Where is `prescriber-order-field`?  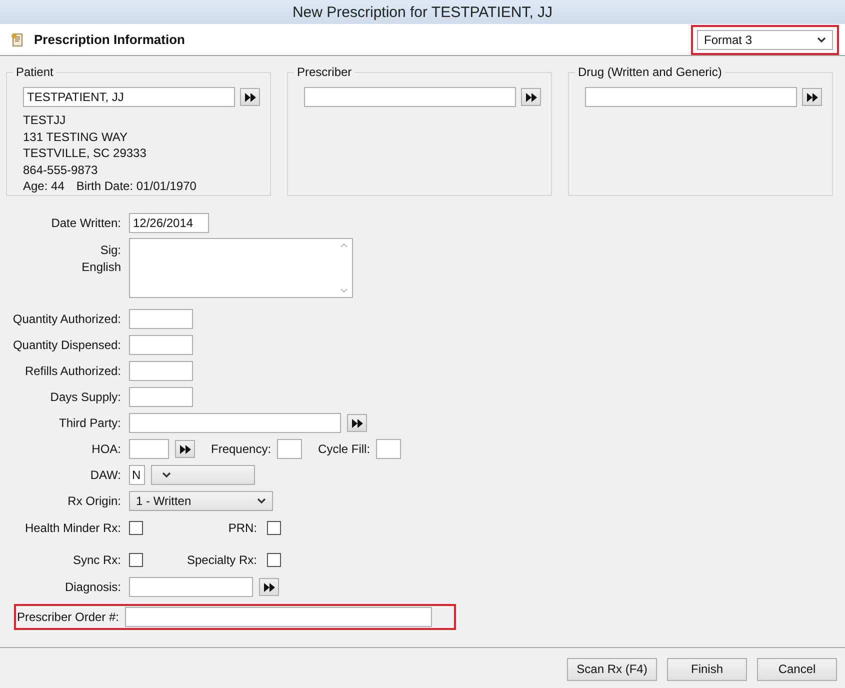
prescriber-order-field is located at coordinates (278, 617).